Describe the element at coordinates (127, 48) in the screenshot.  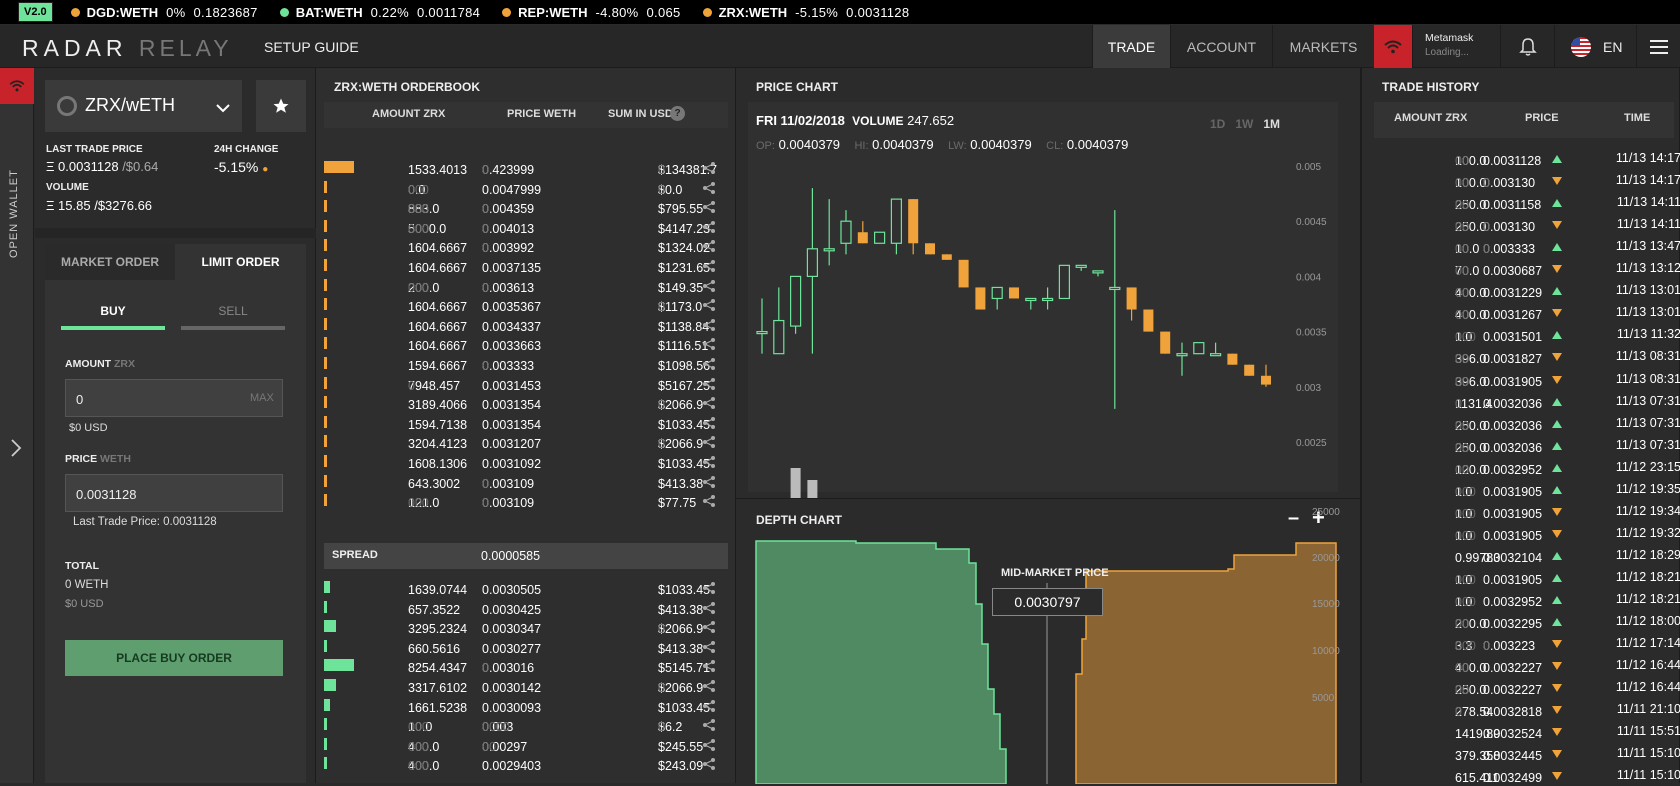
I see `logo: RADAR RELAY` at that location.